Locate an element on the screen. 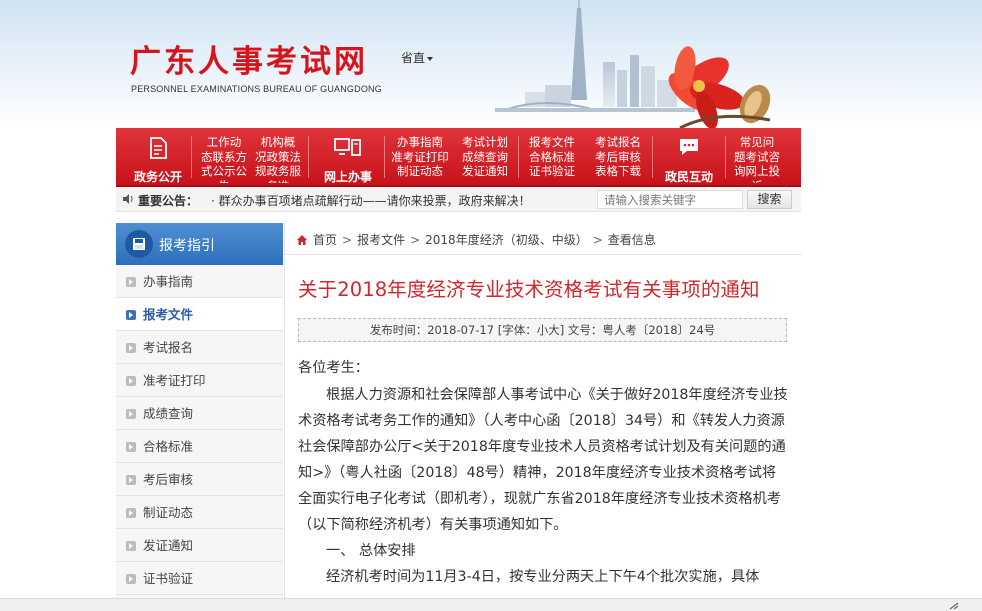  nav-column-3: 办事指南 准考证打印 制证动态 is located at coordinates (420, 159).